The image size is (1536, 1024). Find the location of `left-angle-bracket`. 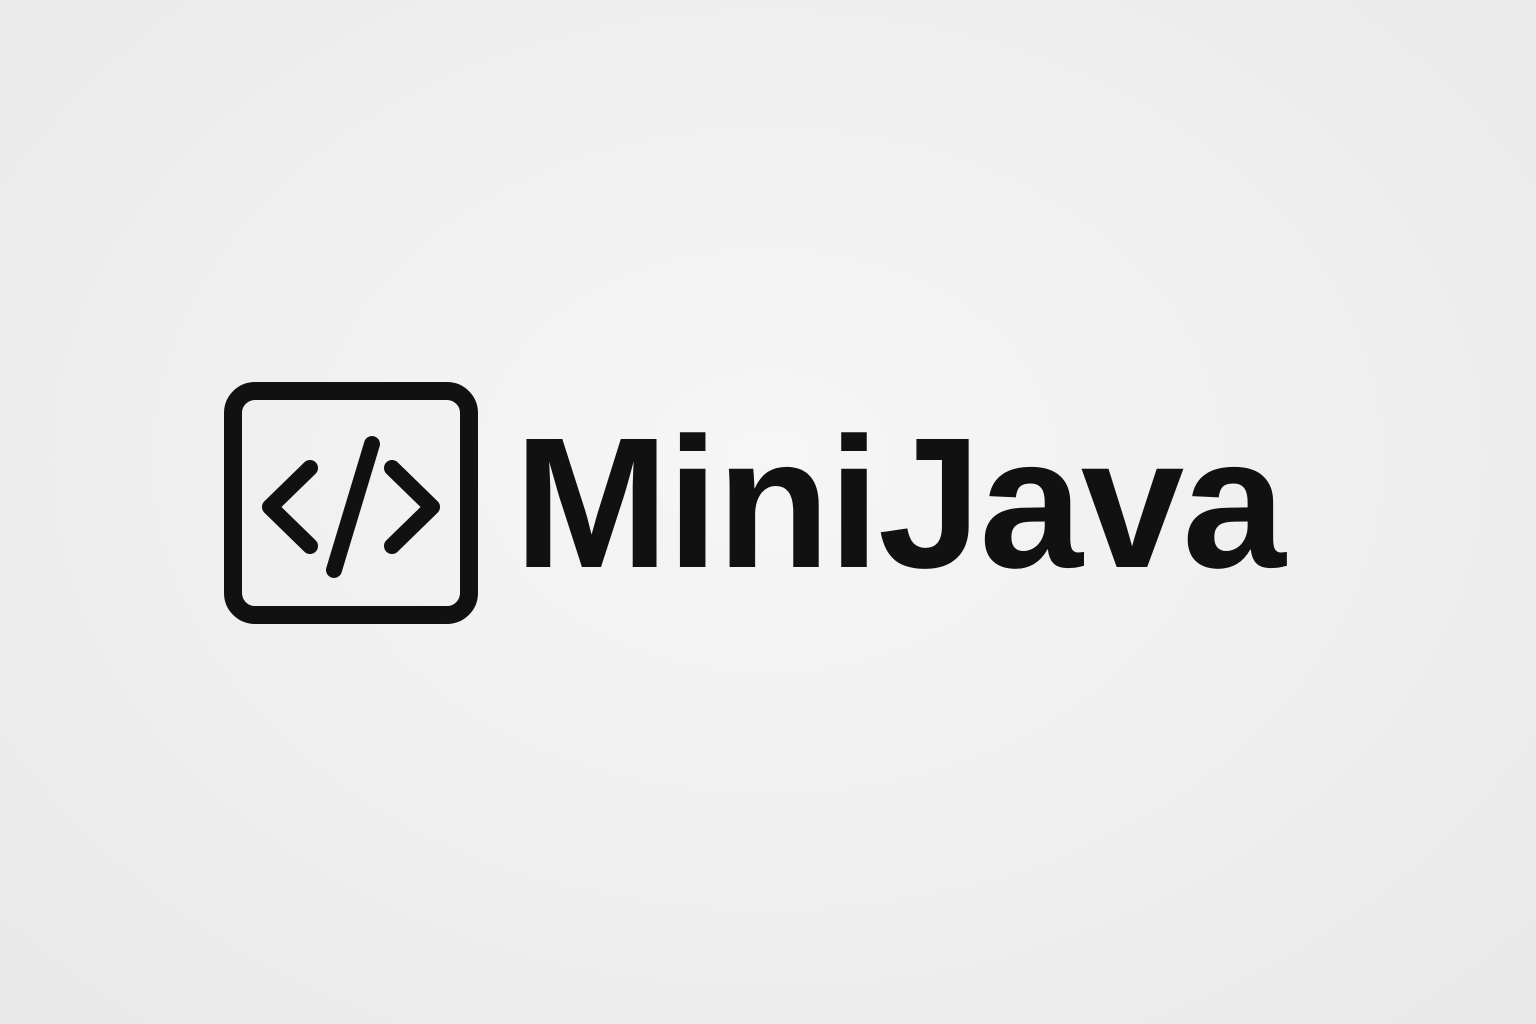

left-angle-bracket is located at coordinates (290, 507).